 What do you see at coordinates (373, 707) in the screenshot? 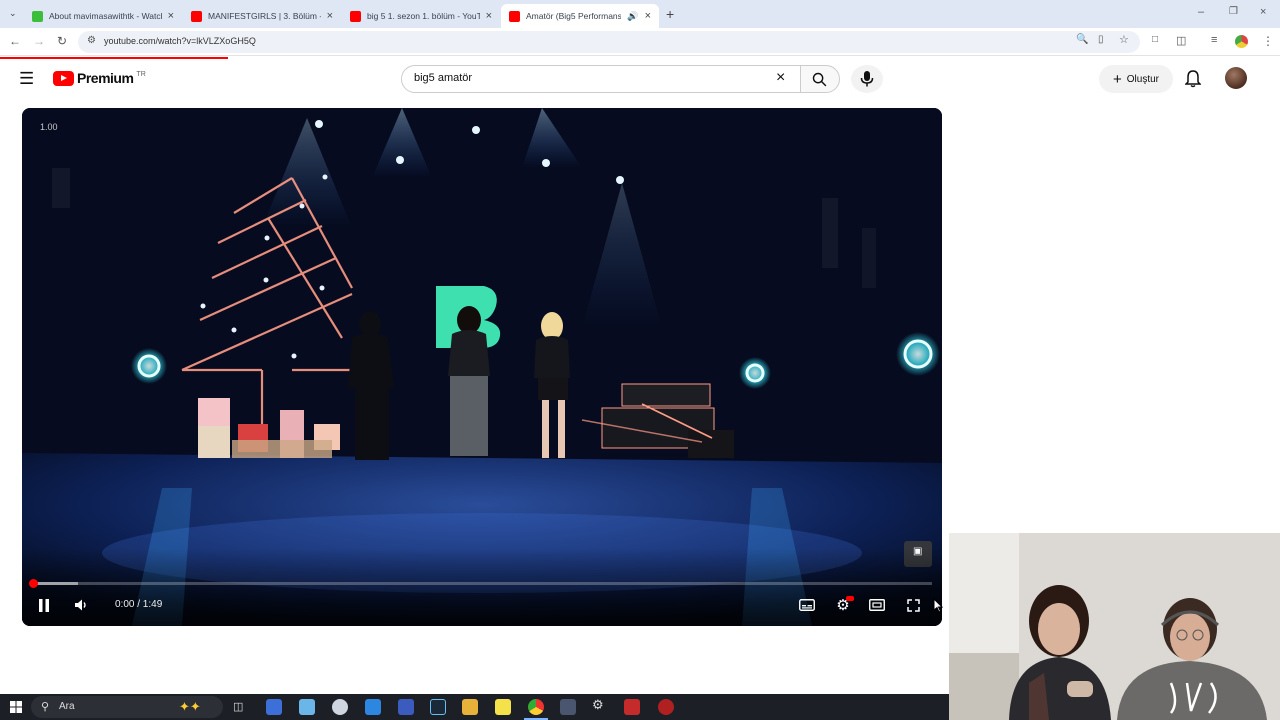
I see `edge-browser-icon` at bounding box center [373, 707].